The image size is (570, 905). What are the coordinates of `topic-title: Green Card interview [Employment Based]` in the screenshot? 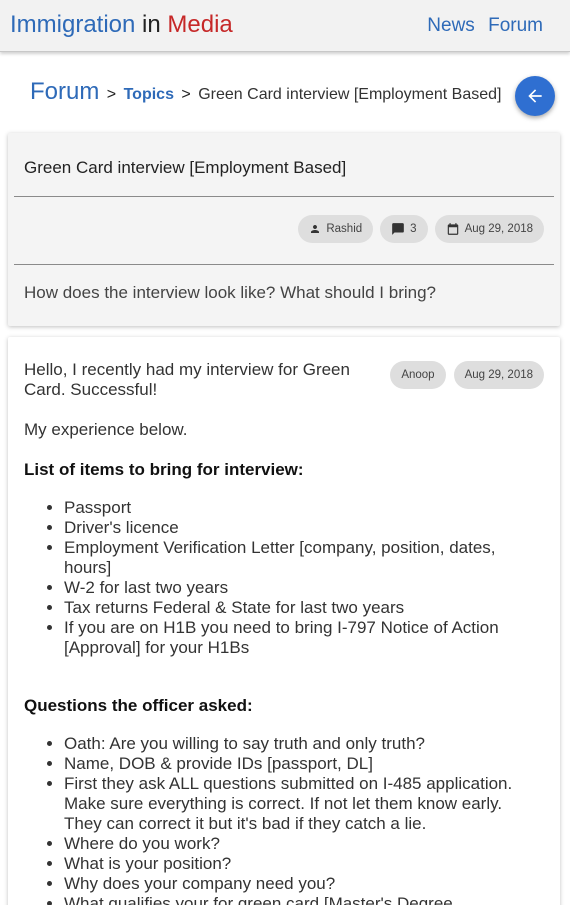 It's located at (185, 167).